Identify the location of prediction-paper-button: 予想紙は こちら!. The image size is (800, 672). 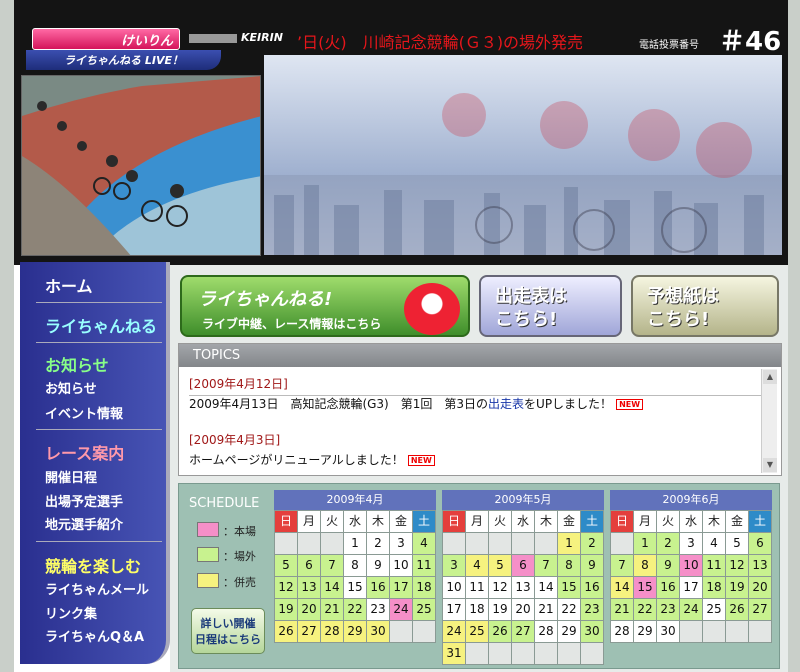
(705, 306).